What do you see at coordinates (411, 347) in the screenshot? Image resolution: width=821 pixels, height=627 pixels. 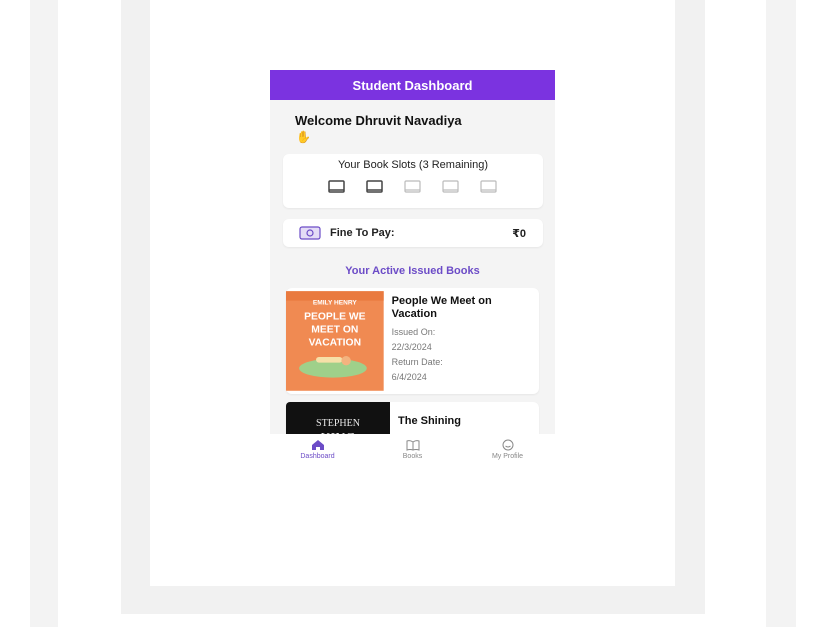 I see `issued-on-date: 22/3/2024` at bounding box center [411, 347].